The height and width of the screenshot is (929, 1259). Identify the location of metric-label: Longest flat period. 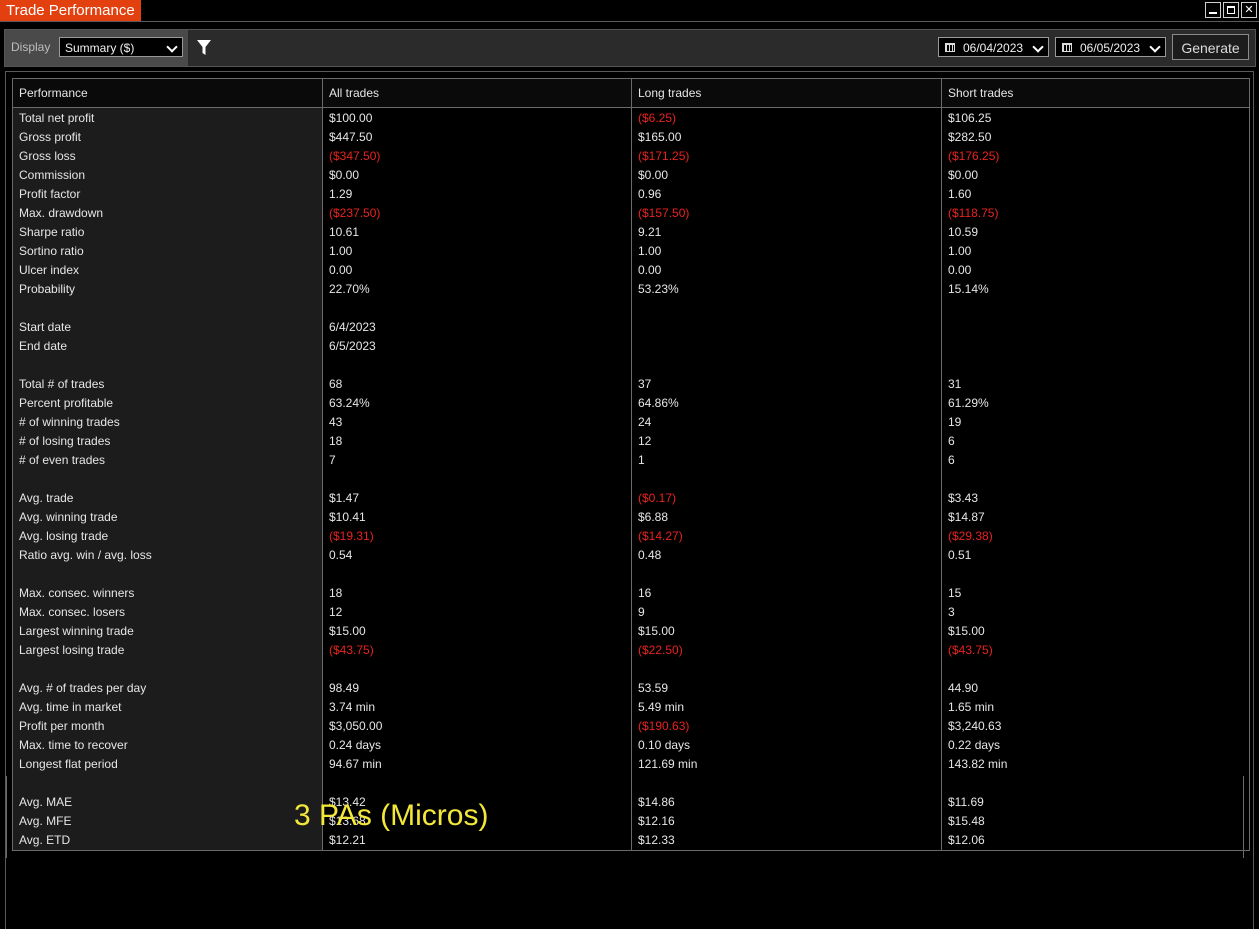
(68, 764).